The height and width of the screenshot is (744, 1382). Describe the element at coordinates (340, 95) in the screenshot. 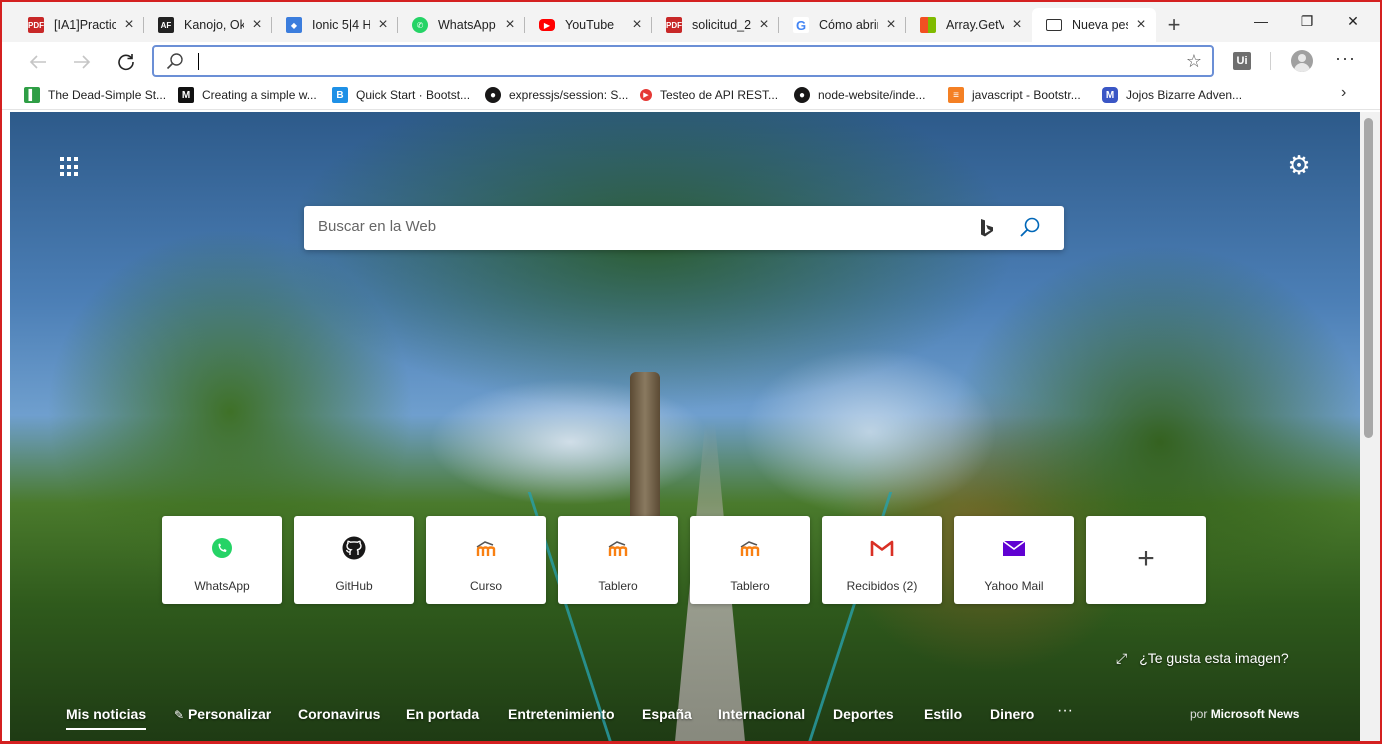

I see `bootstrap-icon: B` at that location.